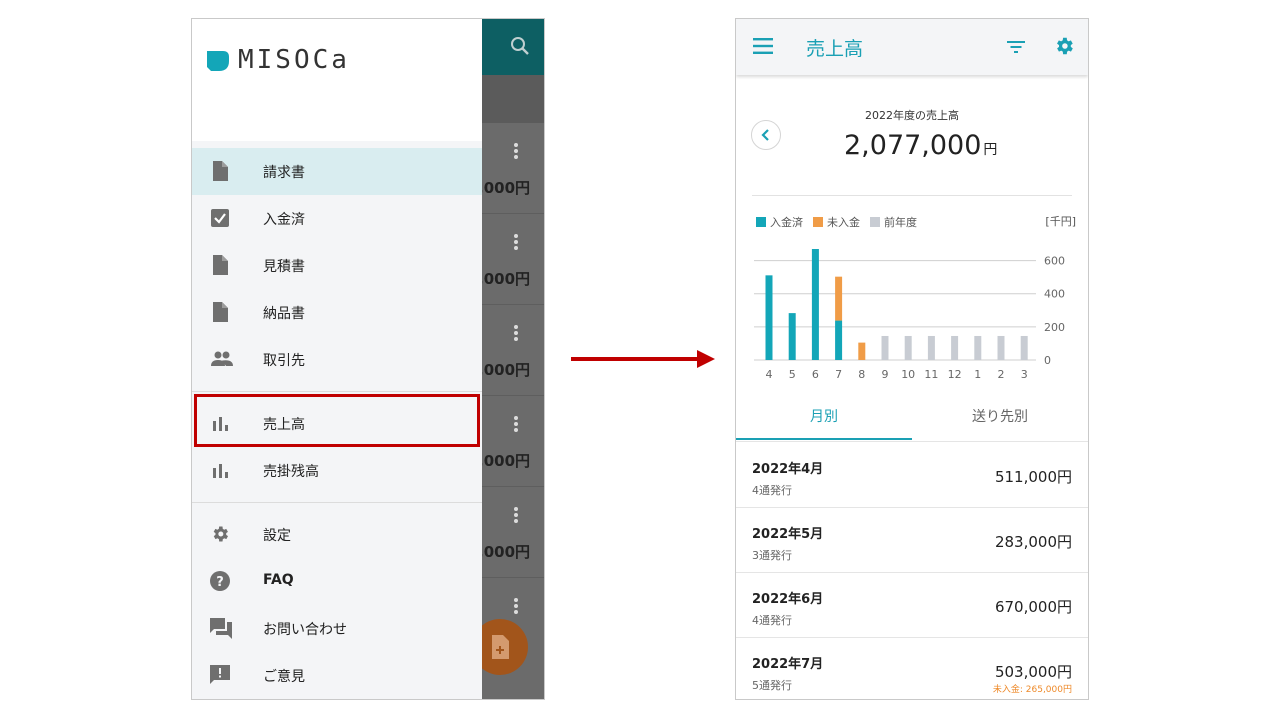  Describe the element at coordinates (912, 540) in the screenshot. I see `month-row: 2022年5月 3通発行 283,000円` at that location.